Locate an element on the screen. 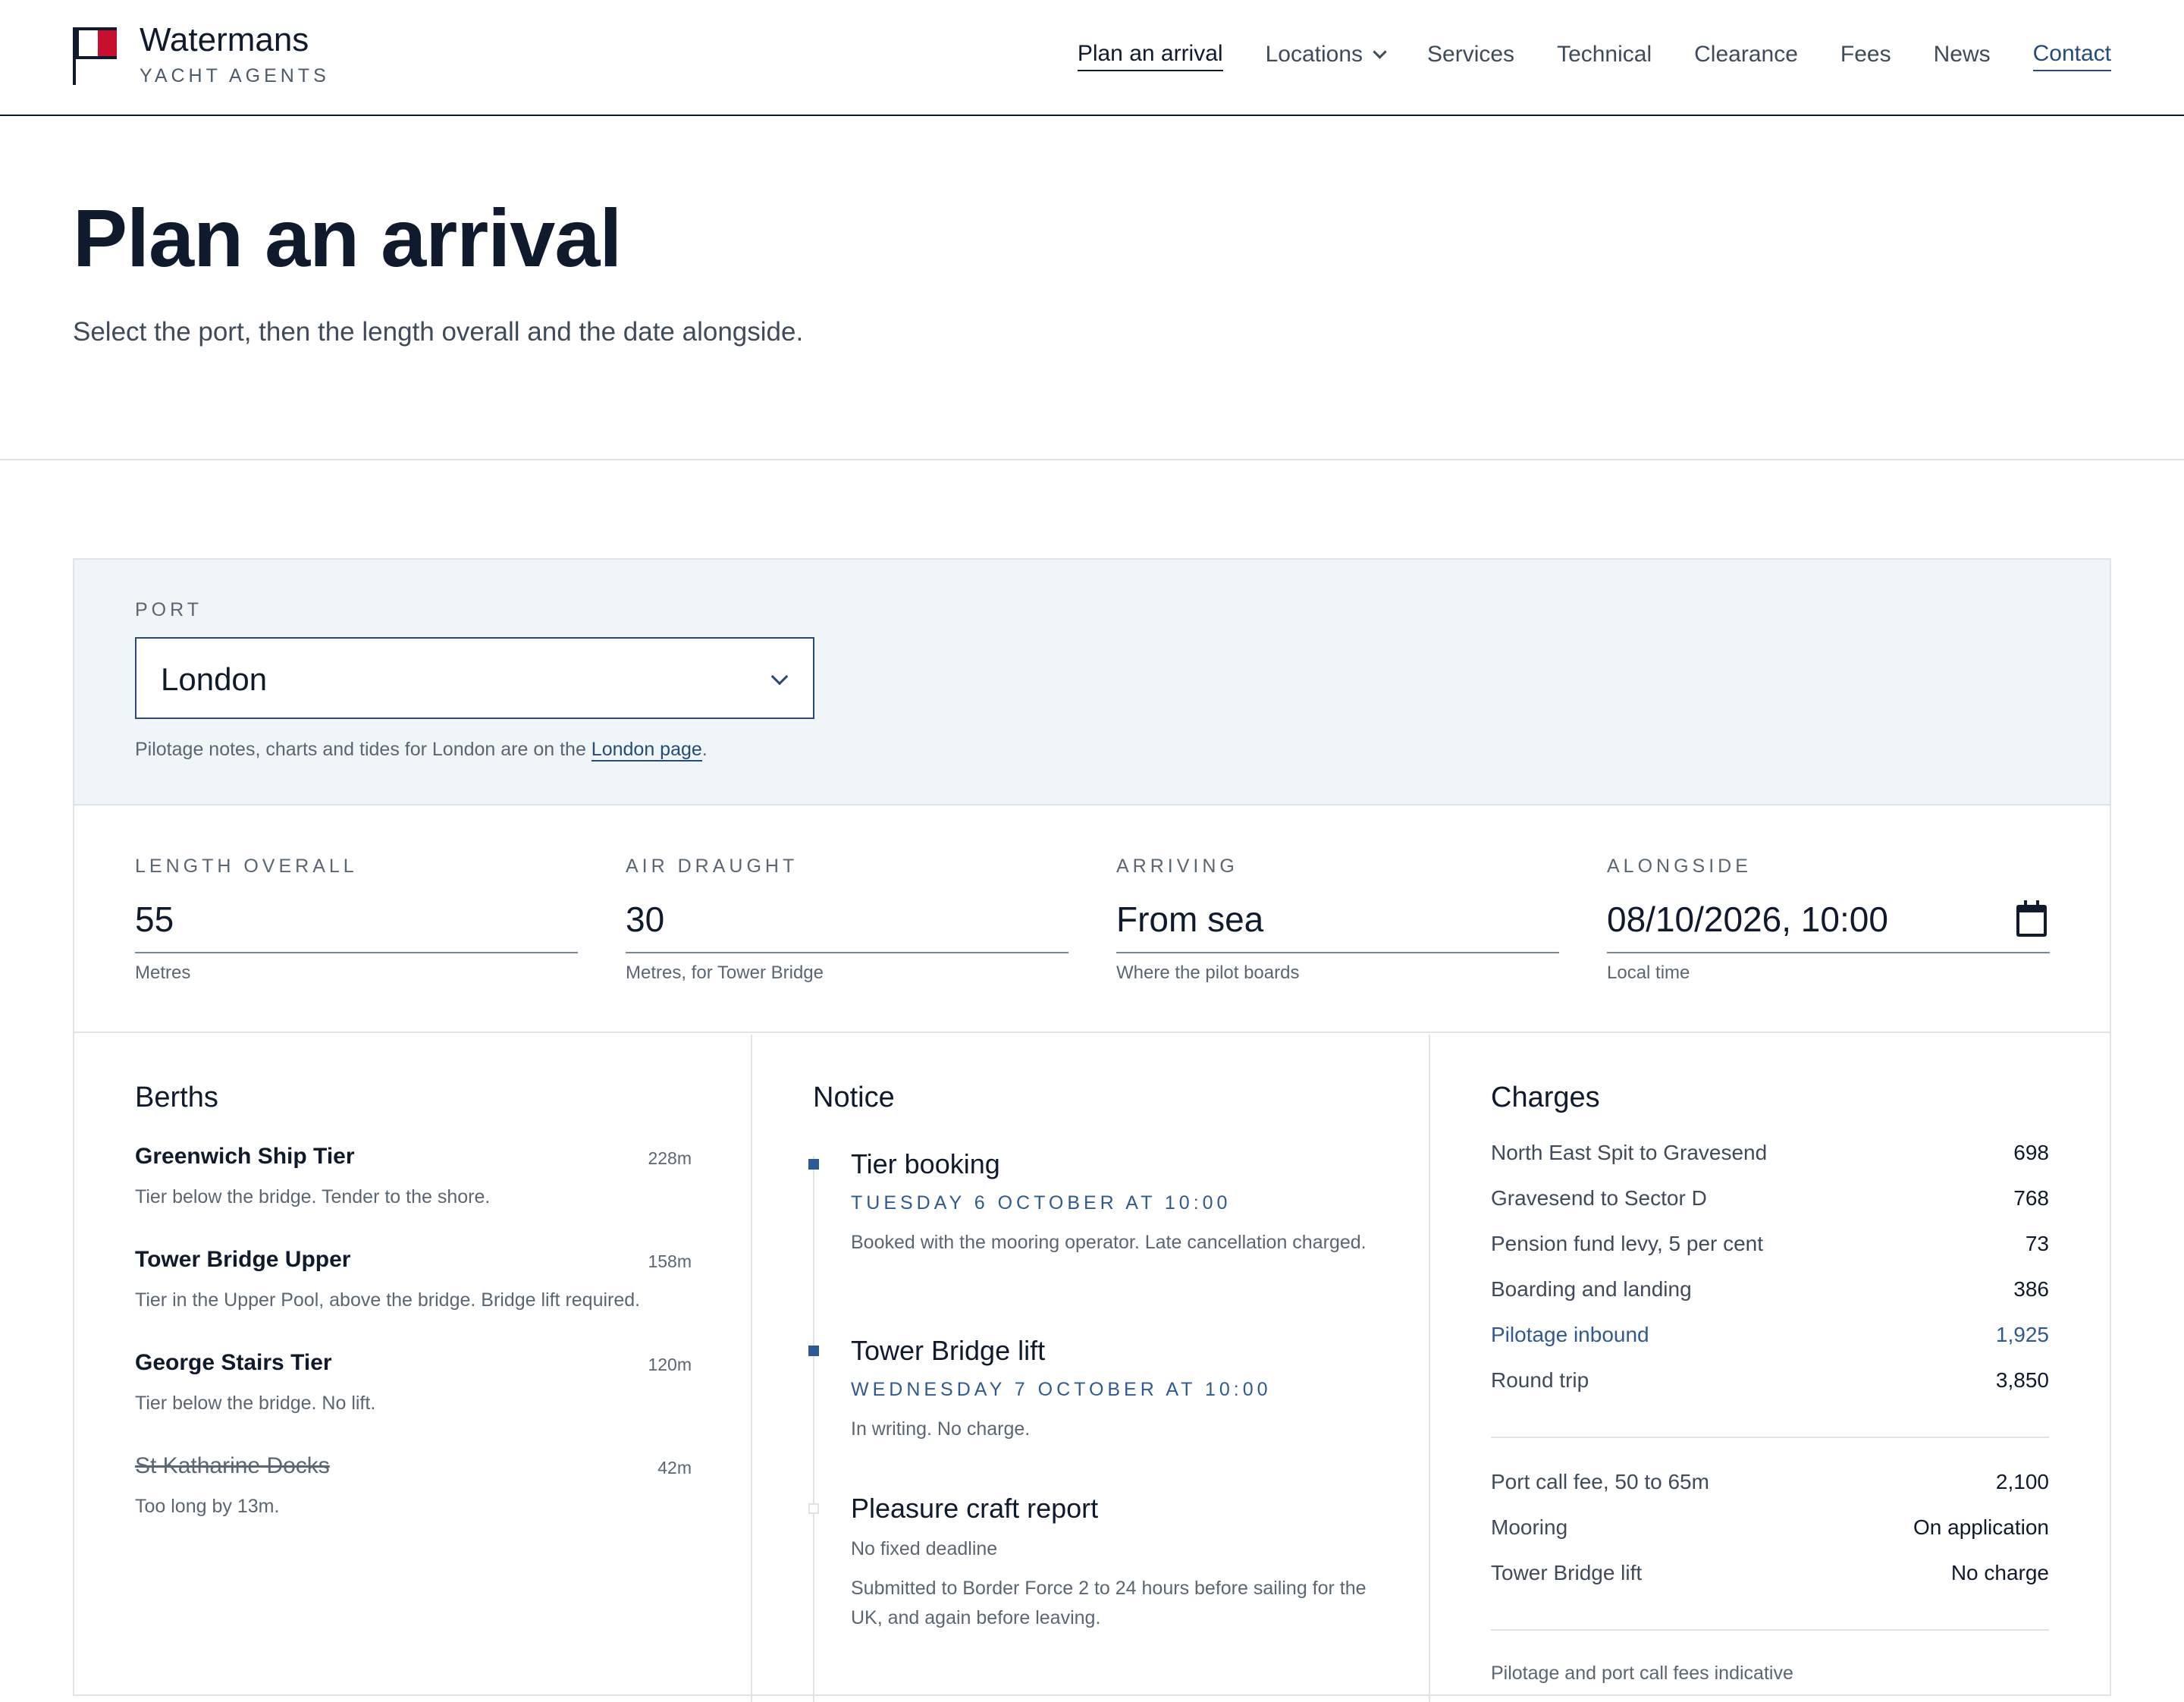  notice-deadline: TUESDAY 6 OCTOBER AT 10:00 is located at coordinates (1041, 1203).